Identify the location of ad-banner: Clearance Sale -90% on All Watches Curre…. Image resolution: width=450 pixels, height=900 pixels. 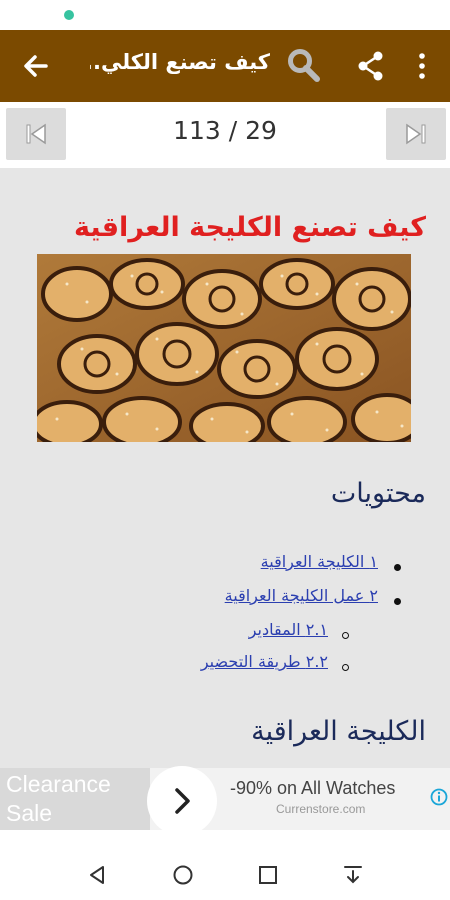
(225, 801).